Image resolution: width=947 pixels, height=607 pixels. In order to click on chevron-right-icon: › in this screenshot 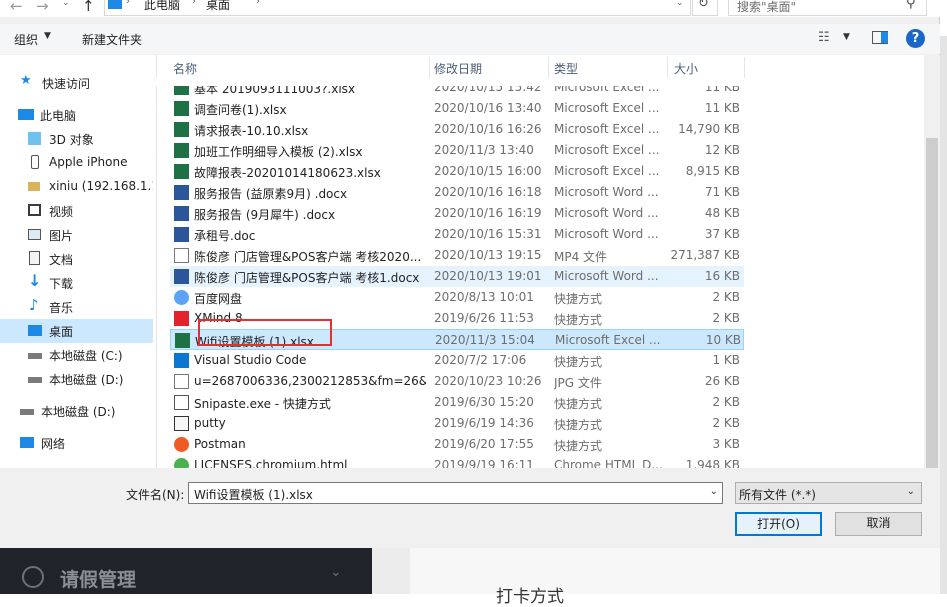, I will do `click(128, 3)`.